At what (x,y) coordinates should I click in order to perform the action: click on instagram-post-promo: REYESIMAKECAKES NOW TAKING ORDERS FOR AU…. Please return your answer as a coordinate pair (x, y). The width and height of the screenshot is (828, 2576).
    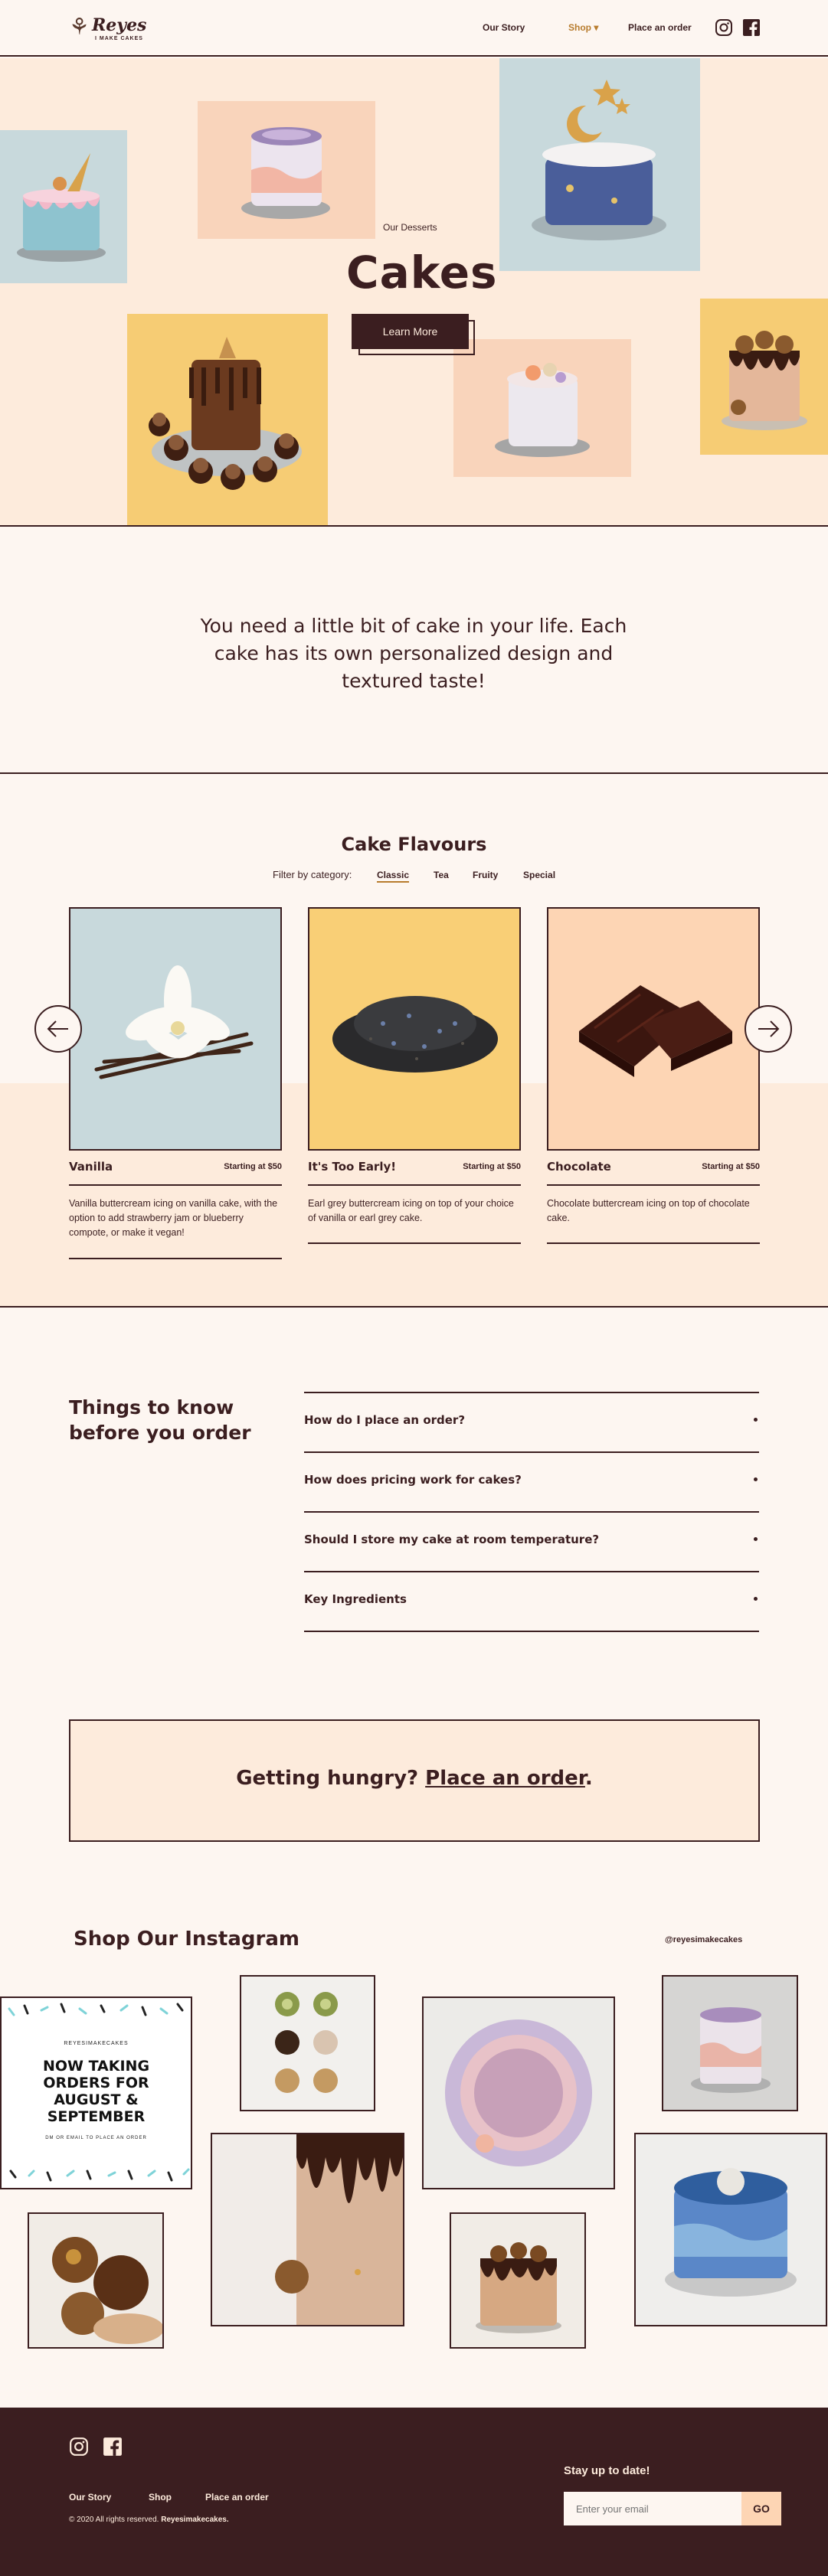
    Looking at the image, I should click on (96, 2092).